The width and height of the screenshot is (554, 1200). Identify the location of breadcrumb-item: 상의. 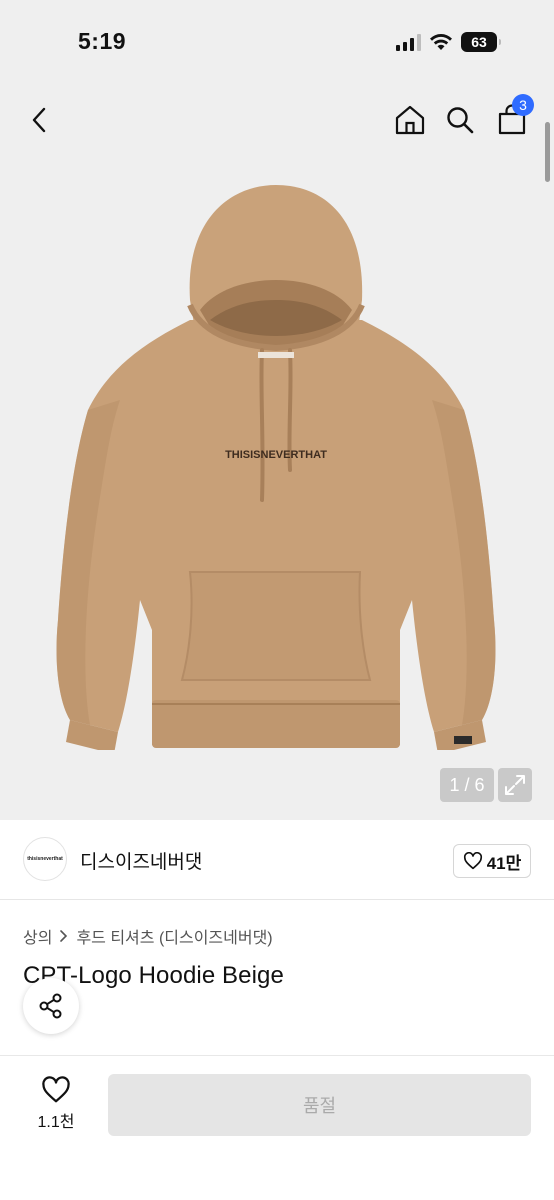
(37, 936).